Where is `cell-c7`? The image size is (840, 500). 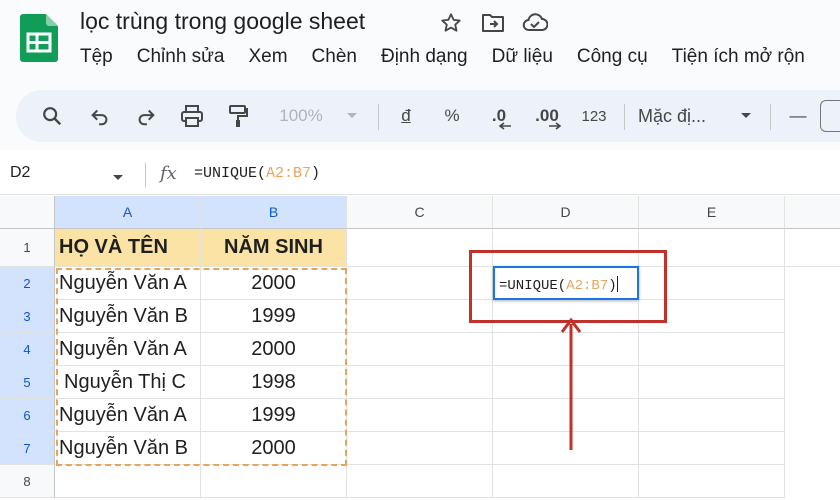 cell-c7 is located at coordinates (420, 448).